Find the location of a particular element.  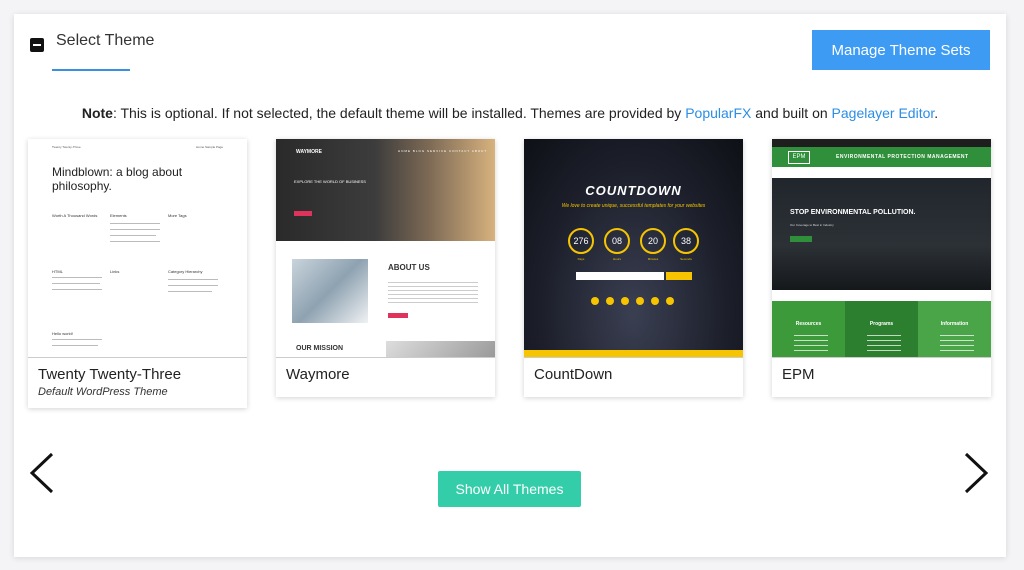

theme-subtitle: Default WordPress Theme is located at coordinates (103, 392).